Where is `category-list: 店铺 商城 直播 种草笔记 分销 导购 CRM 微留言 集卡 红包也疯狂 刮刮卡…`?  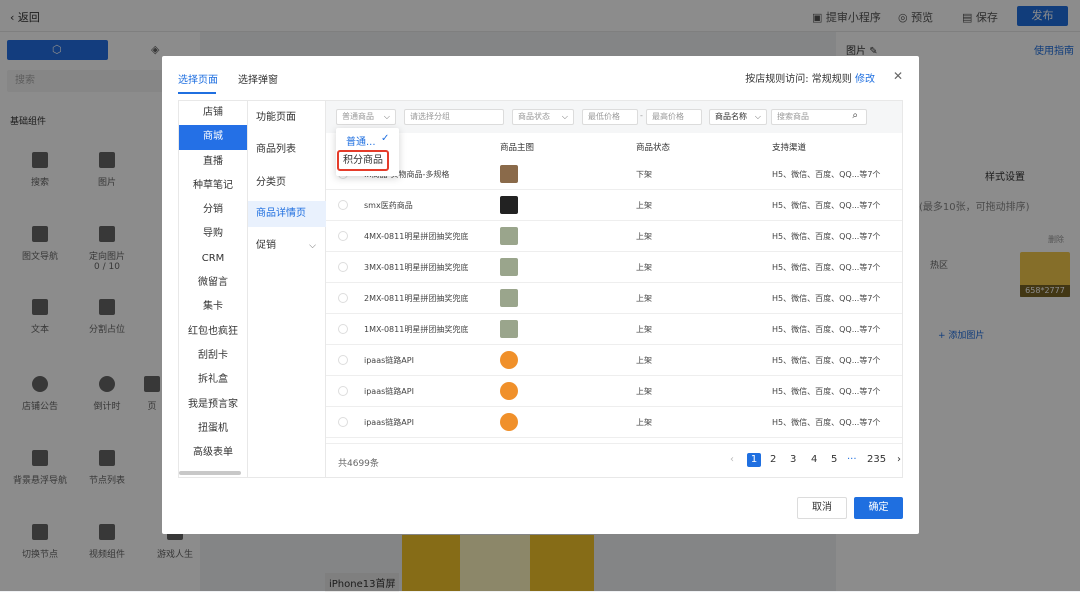 category-list: 店铺 商城 直播 种草笔记 分销 导购 CRM 微留言 集卡 红包也疯狂 刮刮卡… is located at coordinates (213, 289).